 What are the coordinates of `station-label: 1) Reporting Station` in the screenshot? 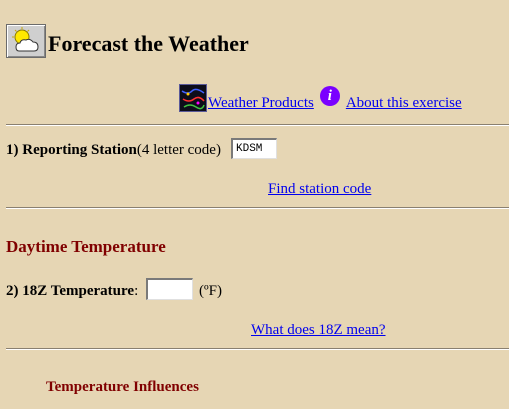 It's located at (71, 150).